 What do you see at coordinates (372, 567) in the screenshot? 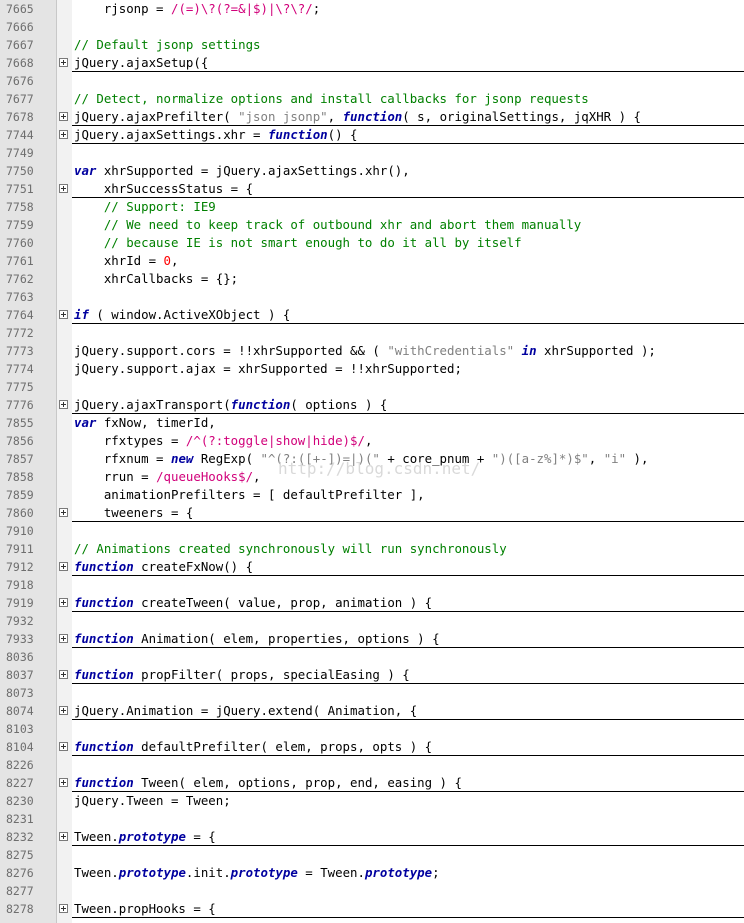
I see `code-line: 7912 function createFxNow() {` at bounding box center [372, 567].